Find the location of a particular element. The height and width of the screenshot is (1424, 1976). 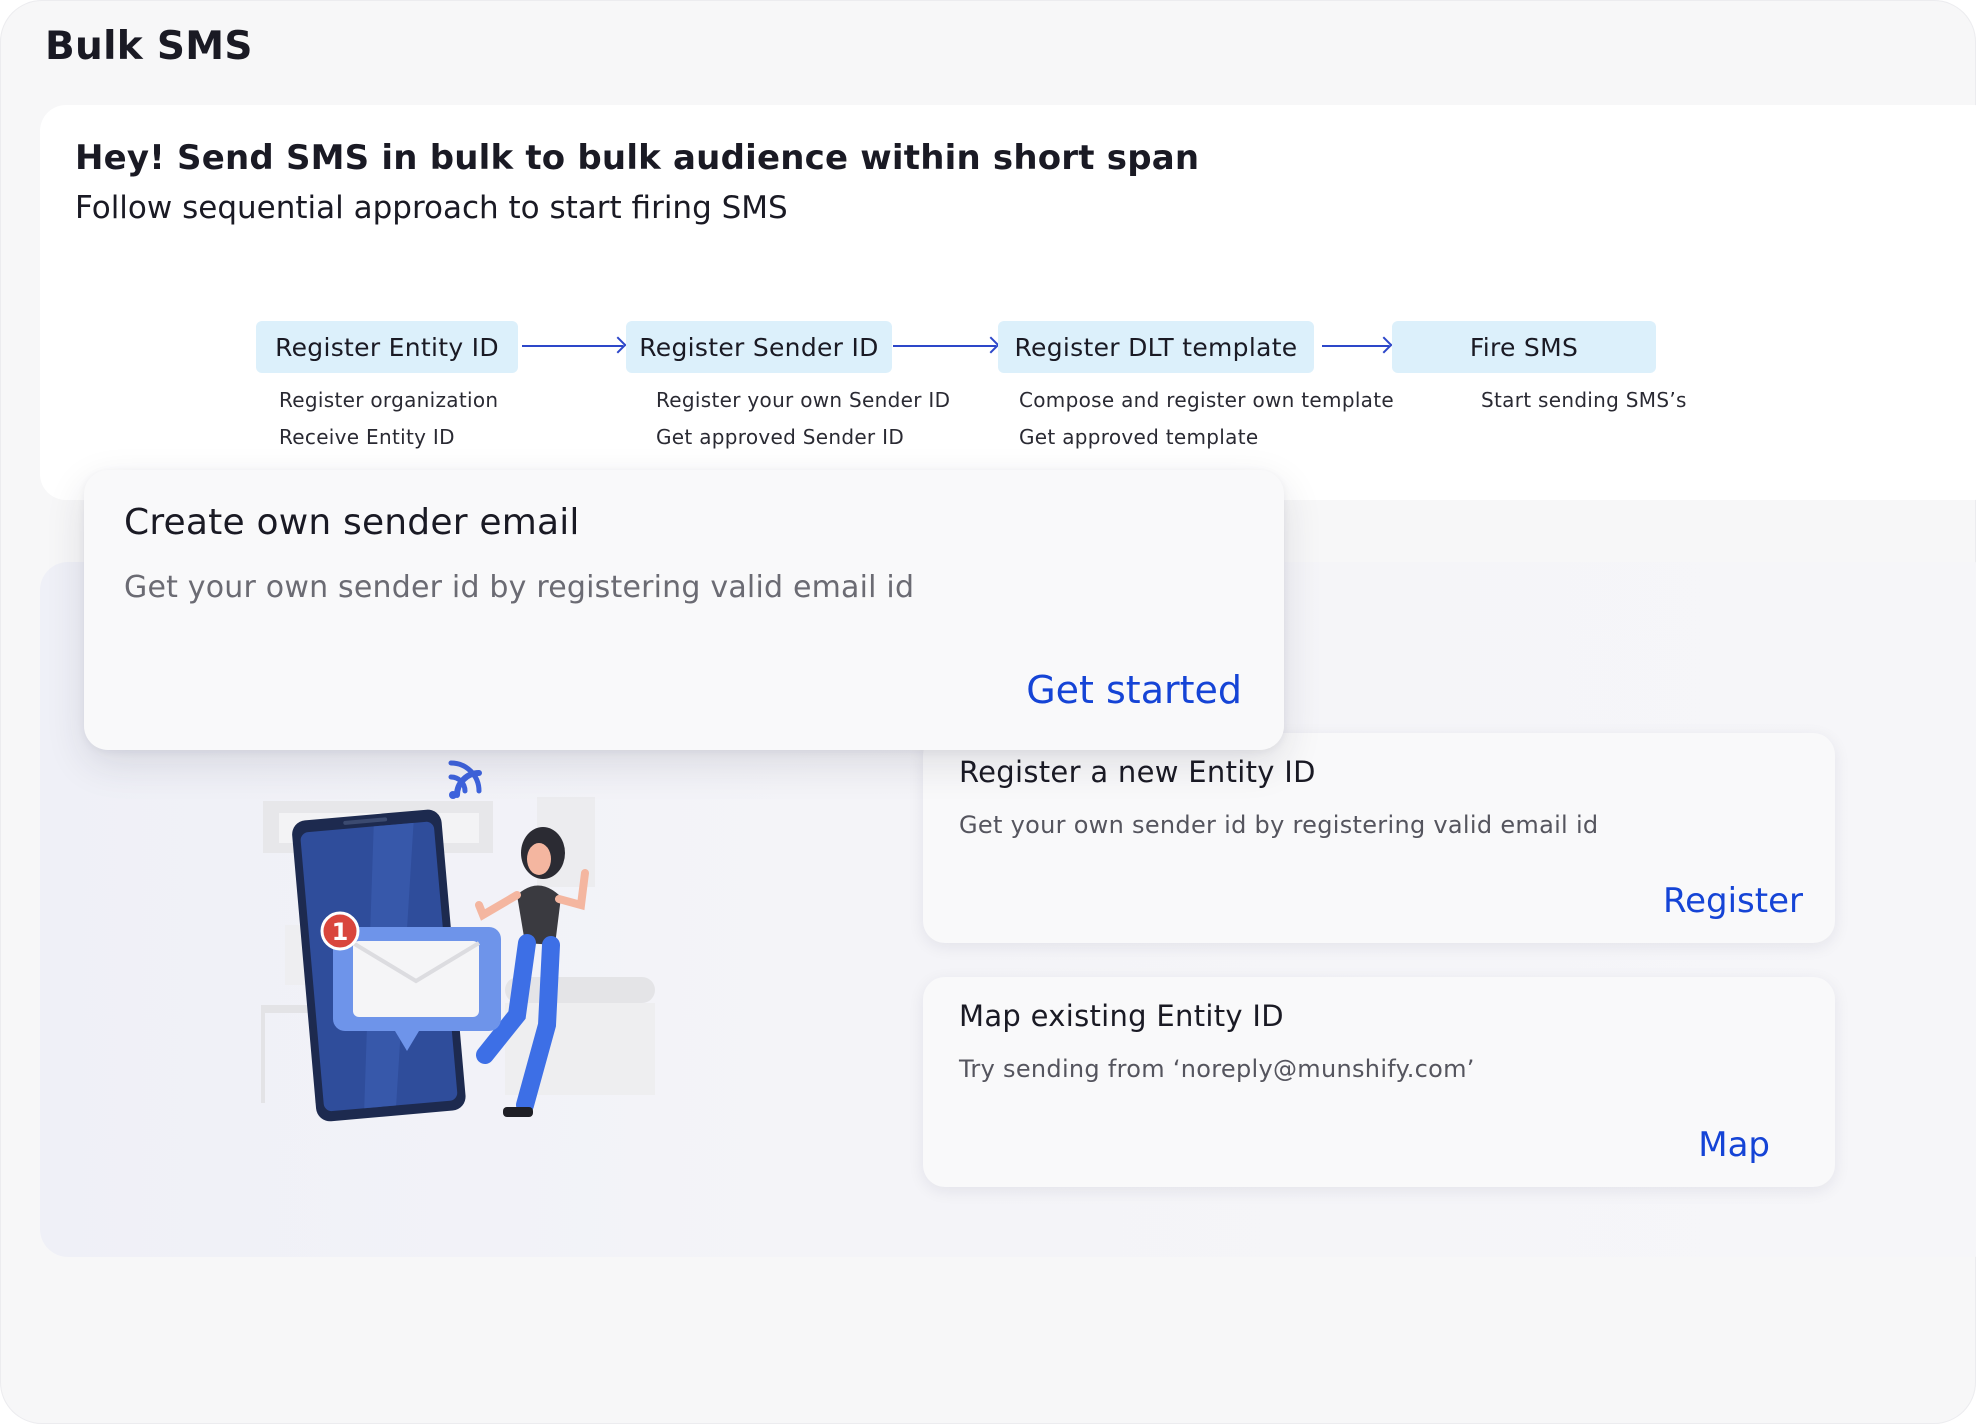

step-register-entity-id: Register Entity ID is located at coordinates (387, 347).